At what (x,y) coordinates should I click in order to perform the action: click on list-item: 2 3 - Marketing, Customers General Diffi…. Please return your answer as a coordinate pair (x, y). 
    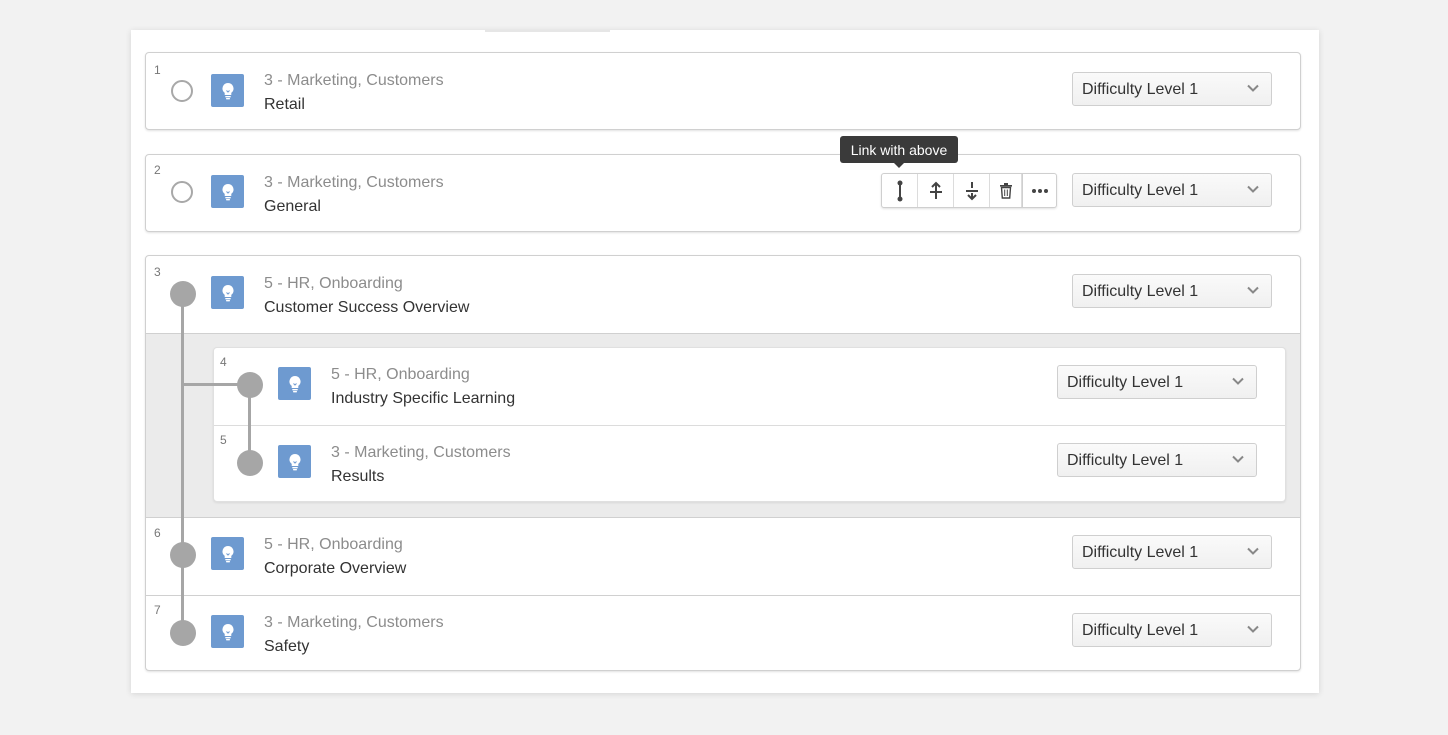
    Looking at the image, I should click on (723, 193).